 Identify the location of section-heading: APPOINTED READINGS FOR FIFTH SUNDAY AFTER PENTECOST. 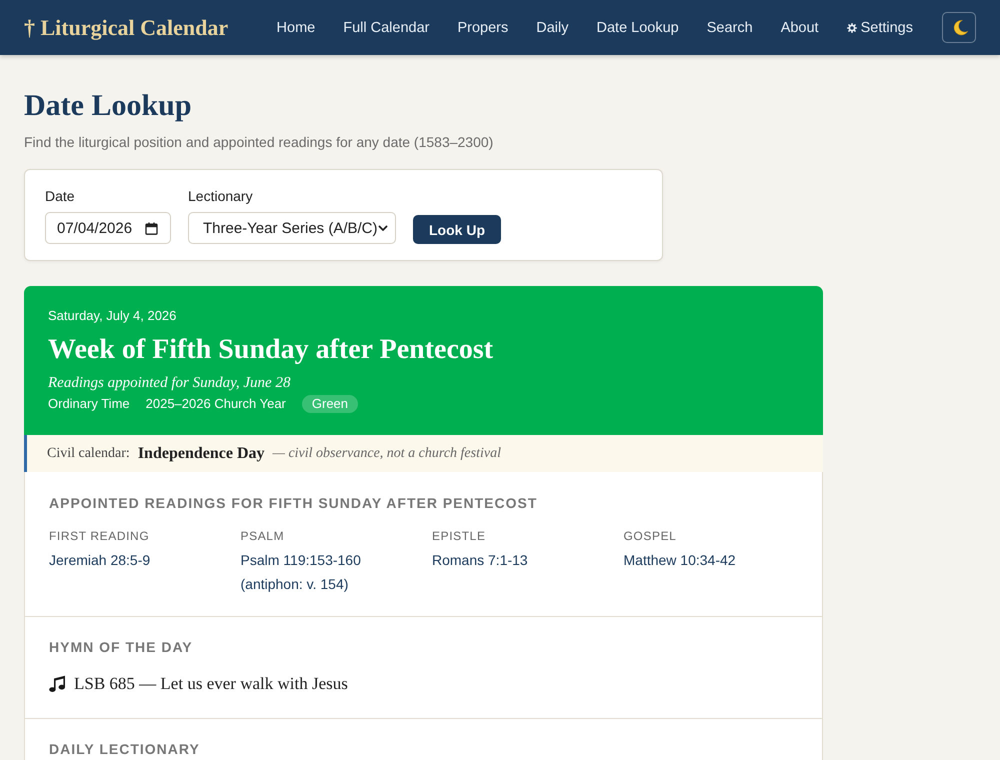
(293, 503).